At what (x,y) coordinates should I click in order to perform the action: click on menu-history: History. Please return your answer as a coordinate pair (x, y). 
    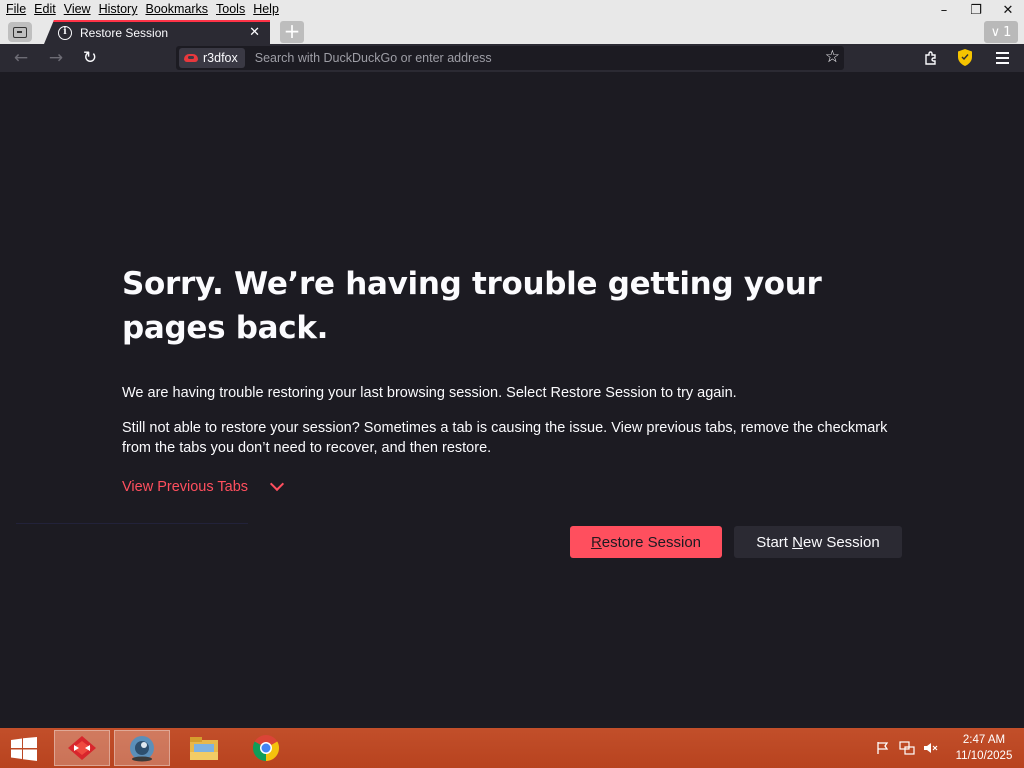
    Looking at the image, I should click on (115, 10).